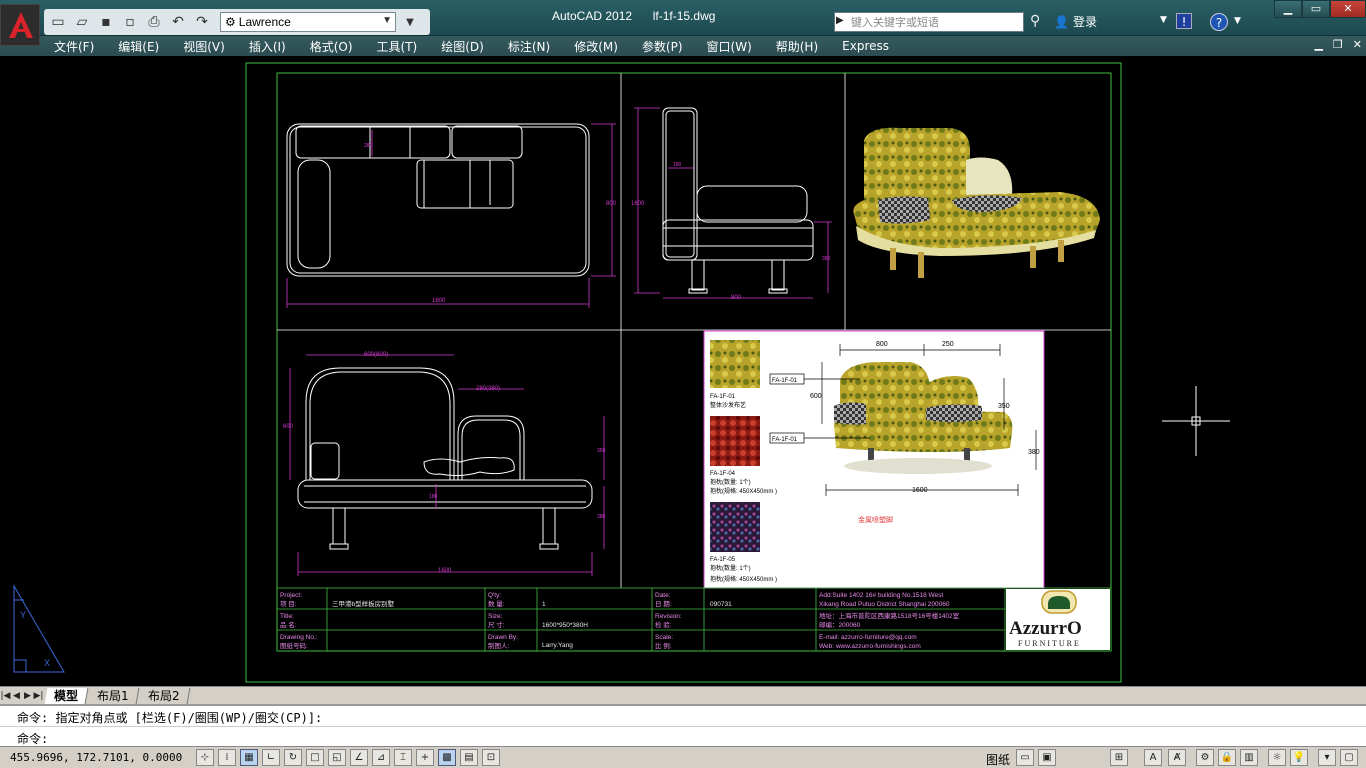  What do you see at coordinates (58, 22) in the screenshot?
I see `new-file-icon: ▭` at bounding box center [58, 22].